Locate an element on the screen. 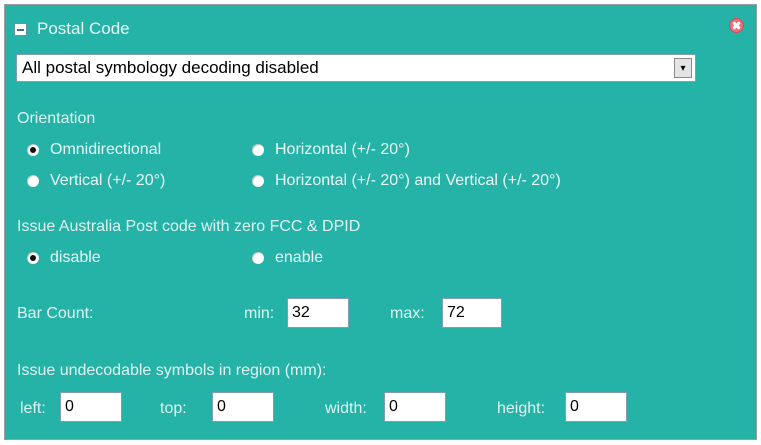 The width and height of the screenshot is (761, 445). left-label: left: is located at coordinates (33, 408).